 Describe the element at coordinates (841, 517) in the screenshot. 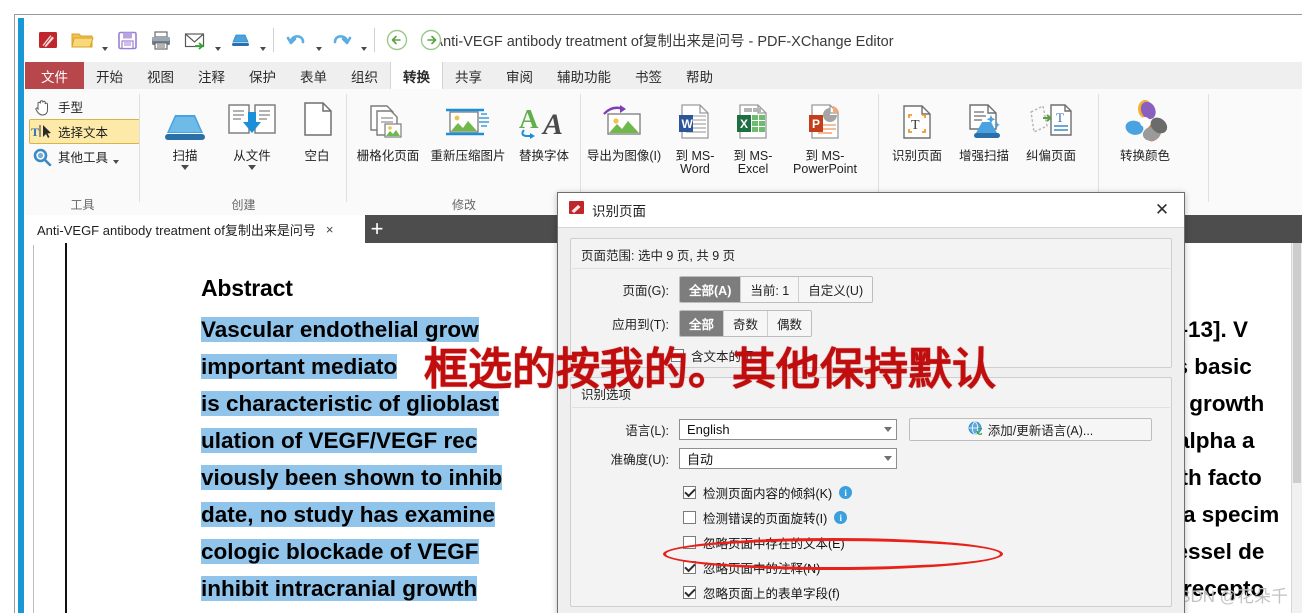

I see `info-icon-2: i` at that location.